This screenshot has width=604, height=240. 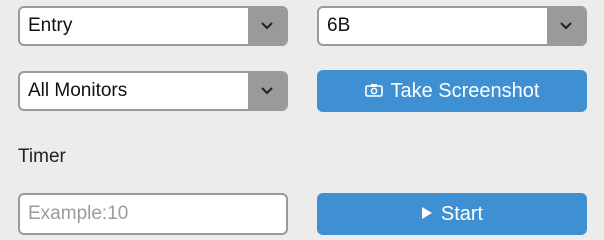 I want to click on take-screenshot-button: Take Screenshot, so click(x=452, y=91).